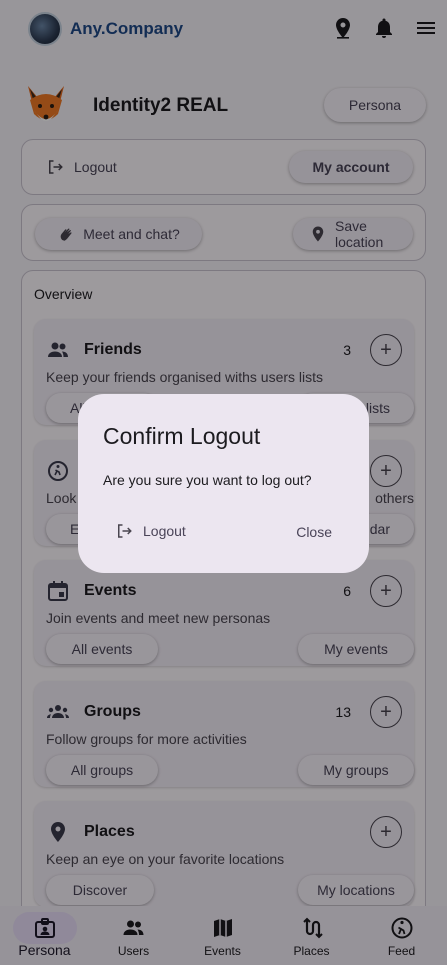 The image size is (447, 965). Describe the element at coordinates (182, 436) in the screenshot. I see `dialog-title: Confirm Logout` at that location.